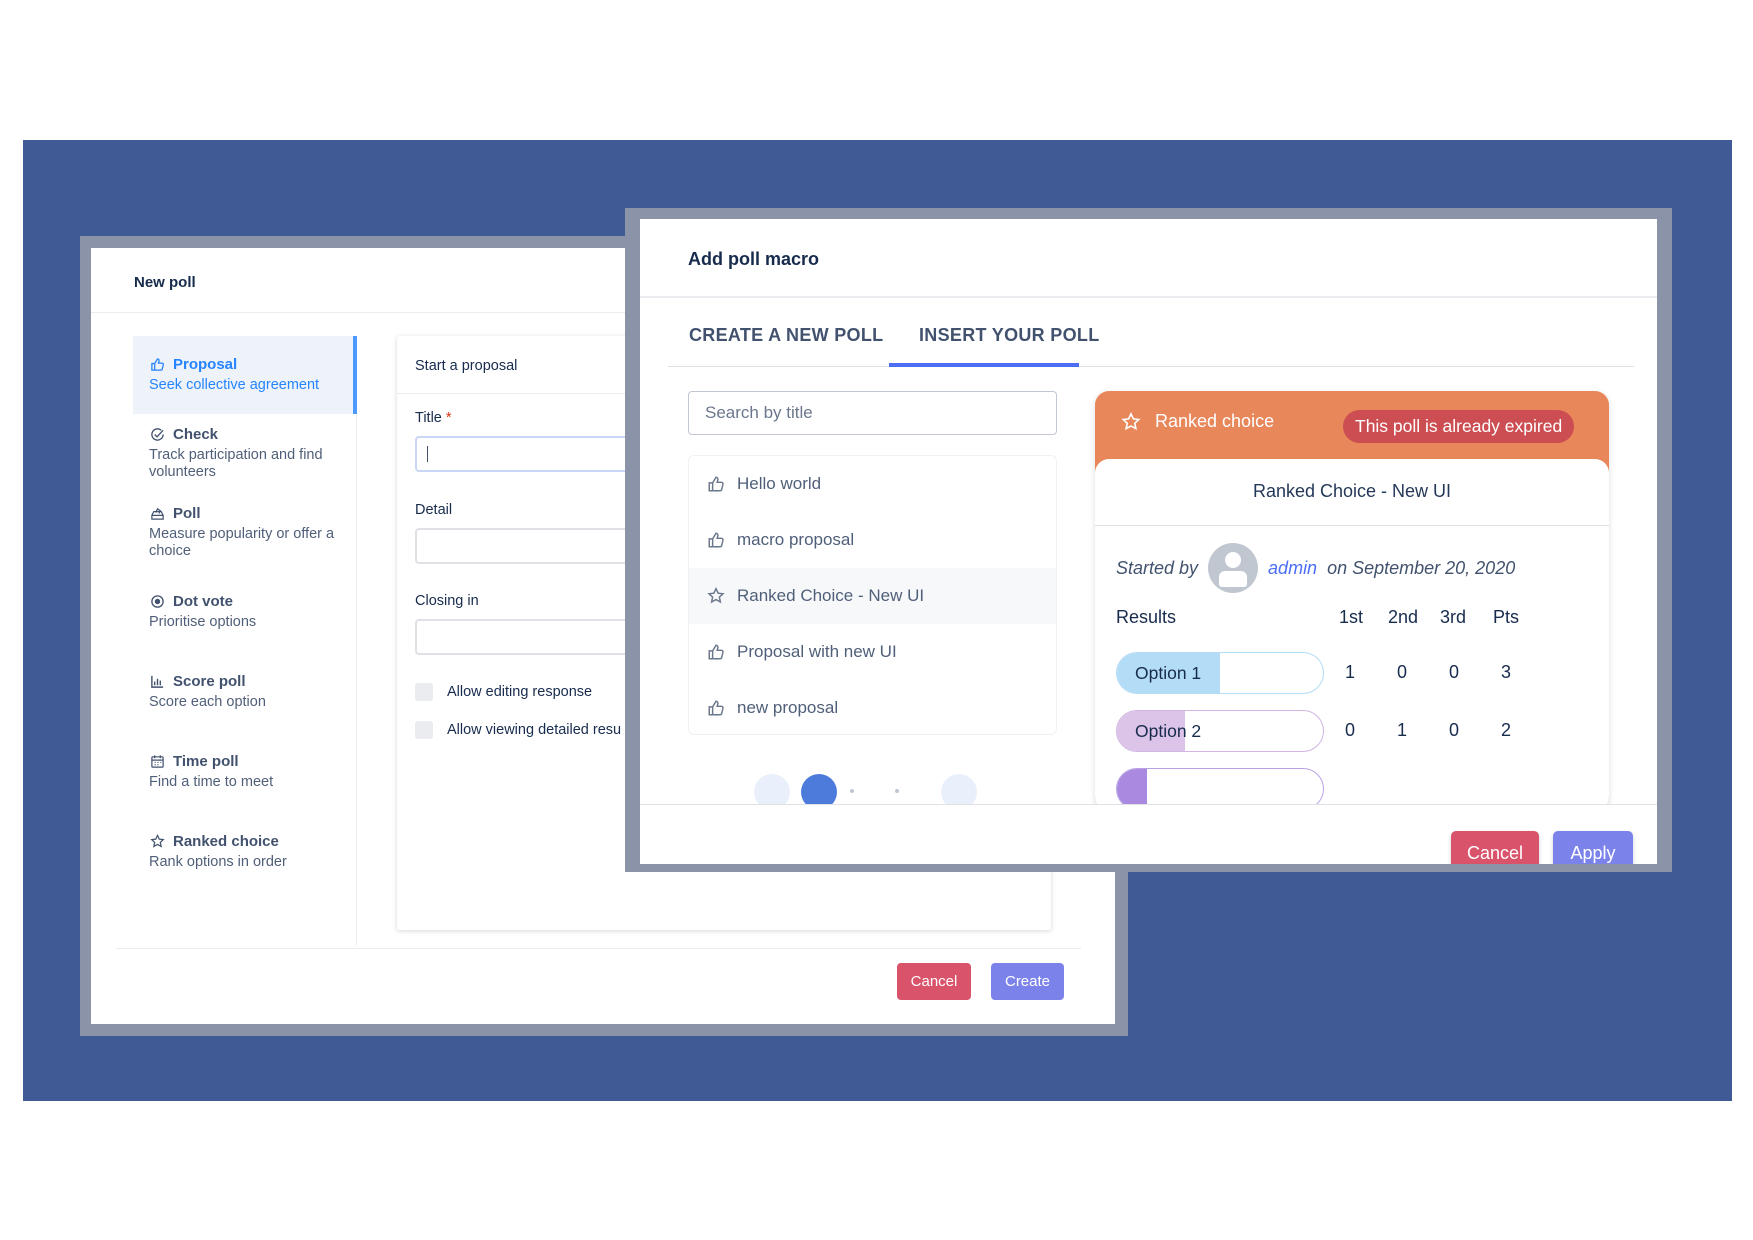 The image size is (1753, 1240). I want to click on poll-type-dot-vote: Dot vote Prioritise options, so click(245, 611).